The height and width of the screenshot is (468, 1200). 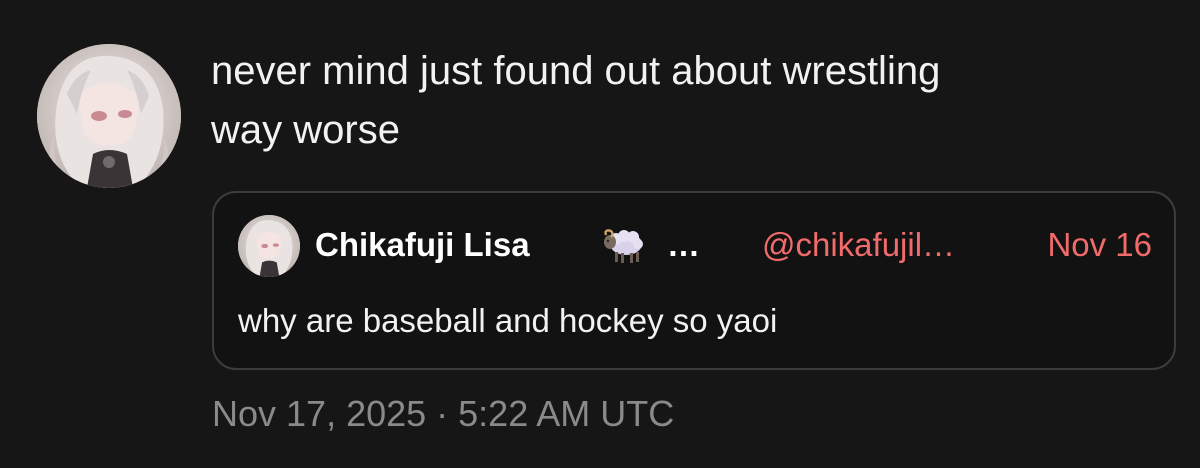 What do you see at coordinates (508, 320) in the screenshot?
I see `quoted-post-text: why are baseball and hockey so yaoi` at bounding box center [508, 320].